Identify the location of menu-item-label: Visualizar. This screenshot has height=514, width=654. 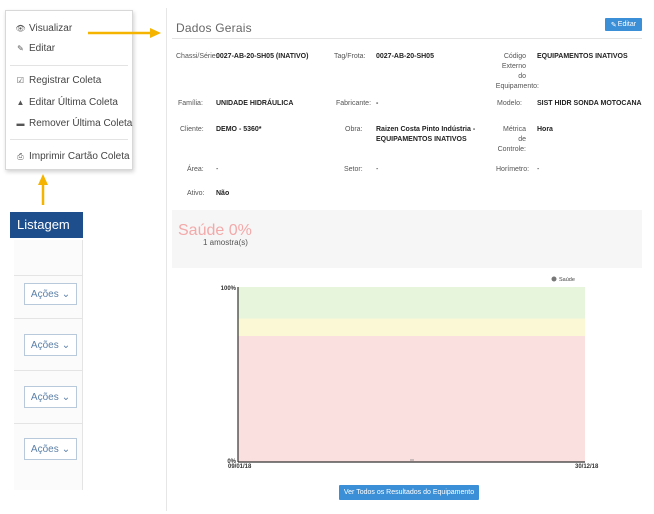
(51, 28).